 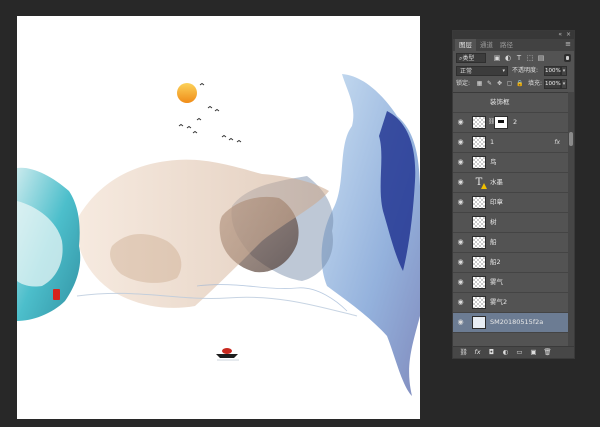 I want to click on layer-row: ◉ ⛓ 2, so click(x=511, y=123).